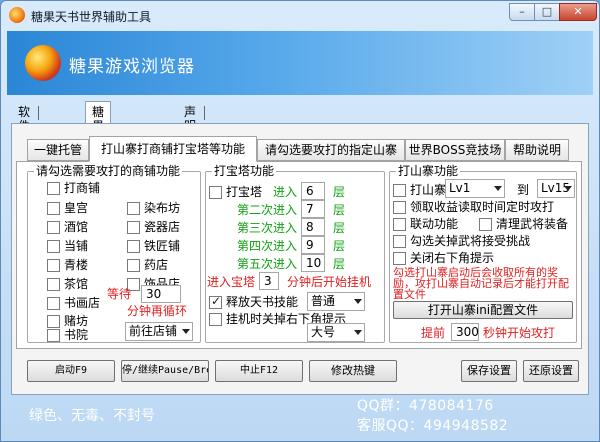  Describe the element at coordinates (313, 227) in the screenshot. I see `tower-row3-input: 8` at that location.